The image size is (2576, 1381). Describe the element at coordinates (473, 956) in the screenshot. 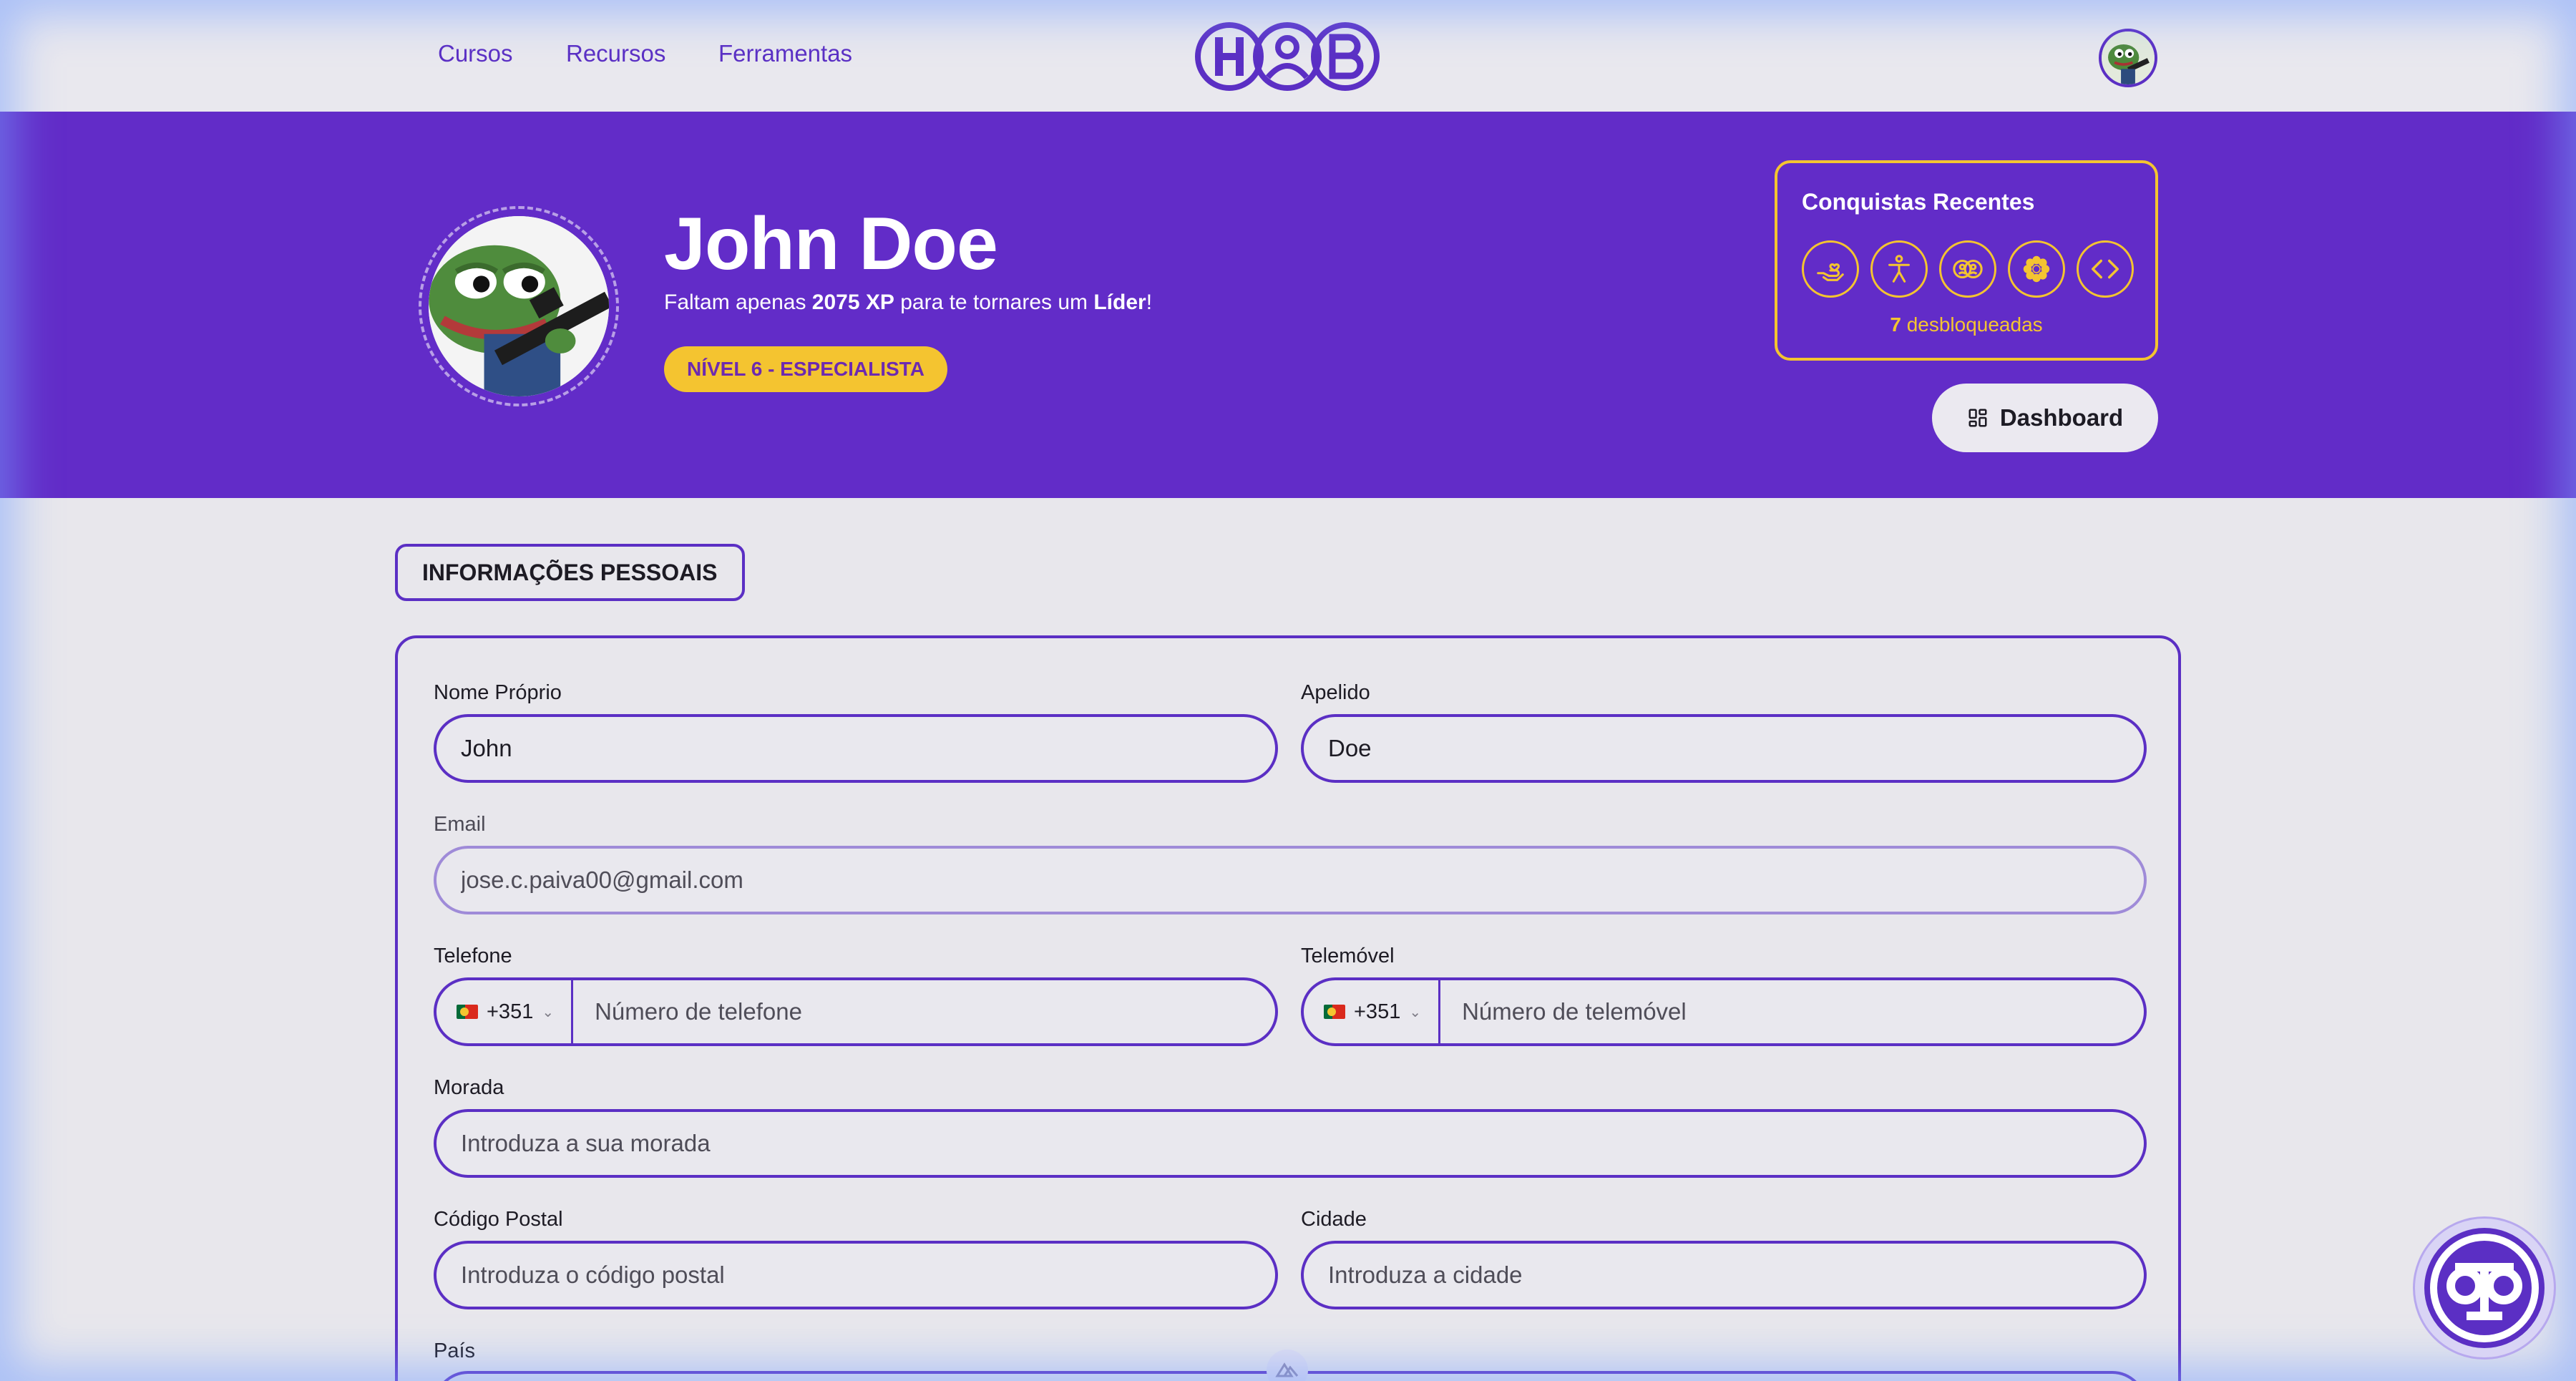

I see `phone-label: Telefone` at that location.